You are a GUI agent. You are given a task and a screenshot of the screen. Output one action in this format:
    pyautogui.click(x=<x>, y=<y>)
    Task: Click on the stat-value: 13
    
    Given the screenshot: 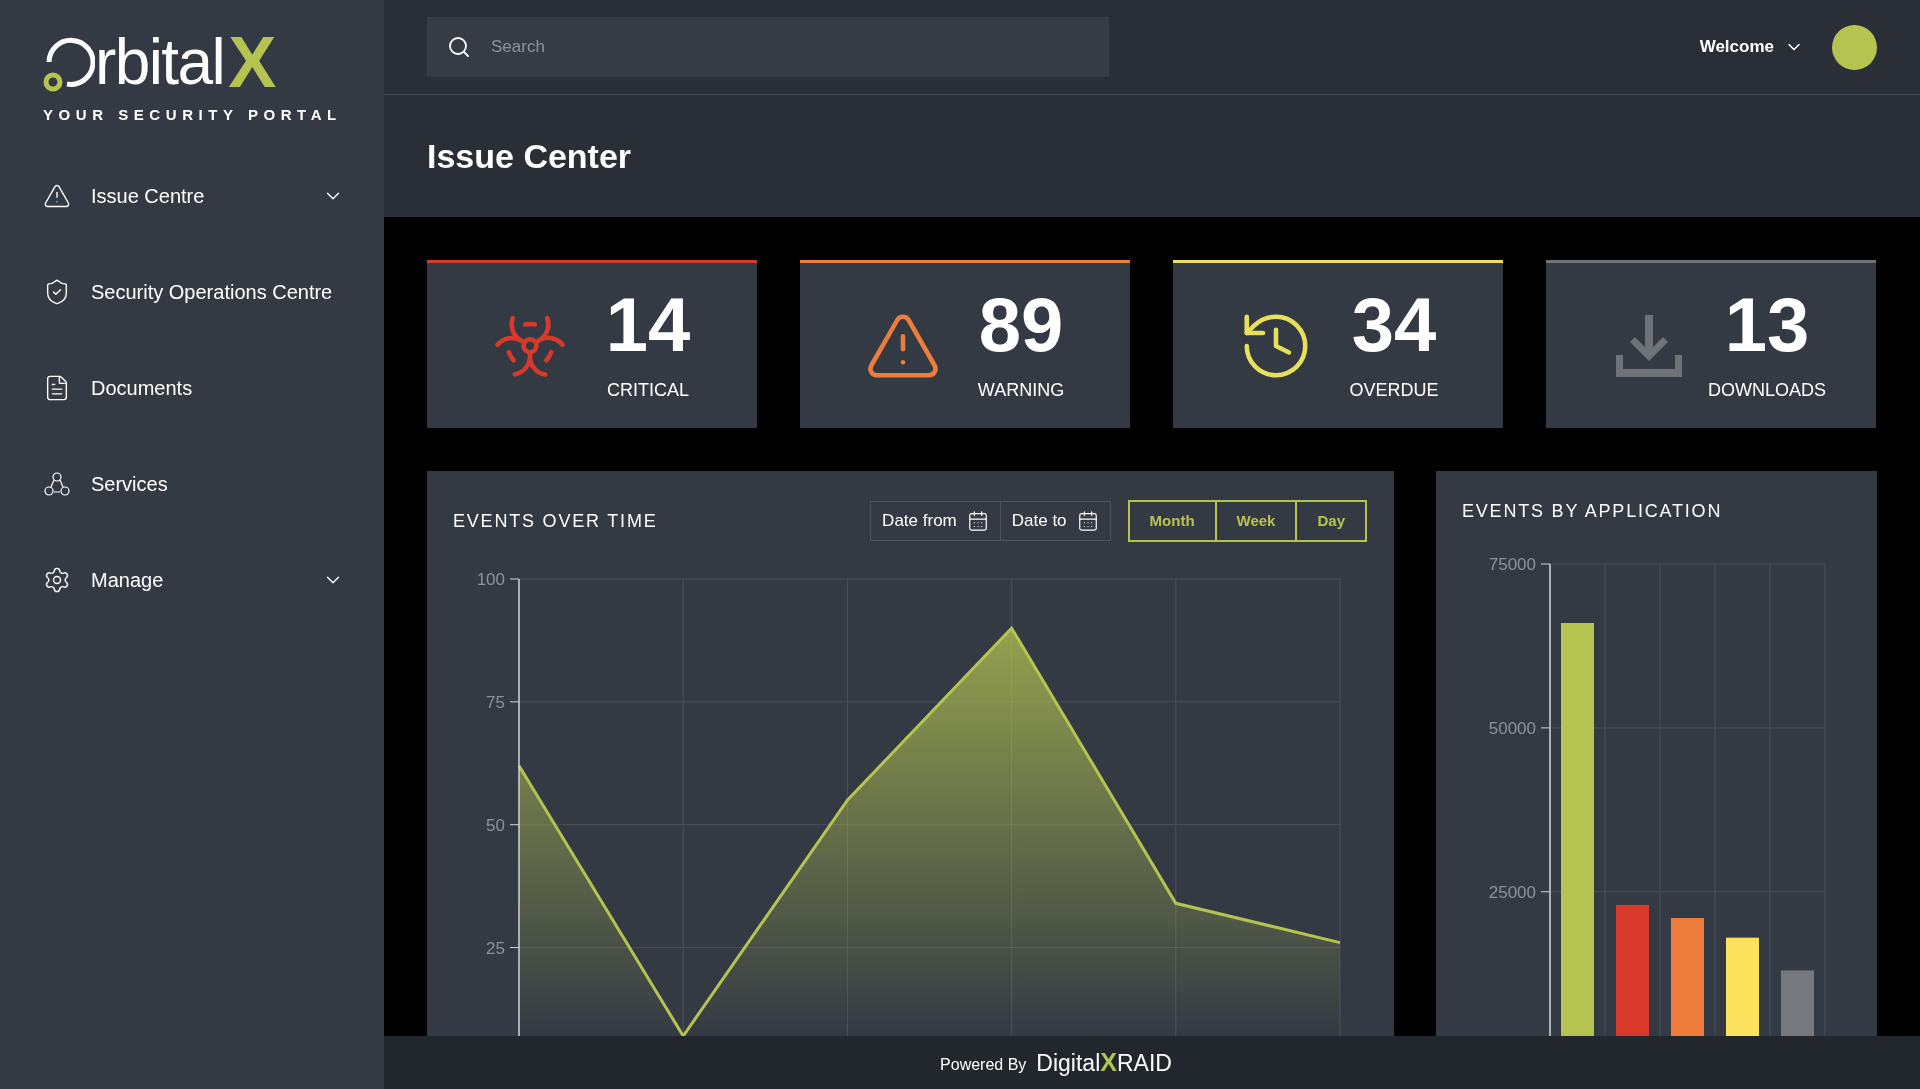 What is the action you would take?
    pyautogui.click(x=1767, y=325)
    